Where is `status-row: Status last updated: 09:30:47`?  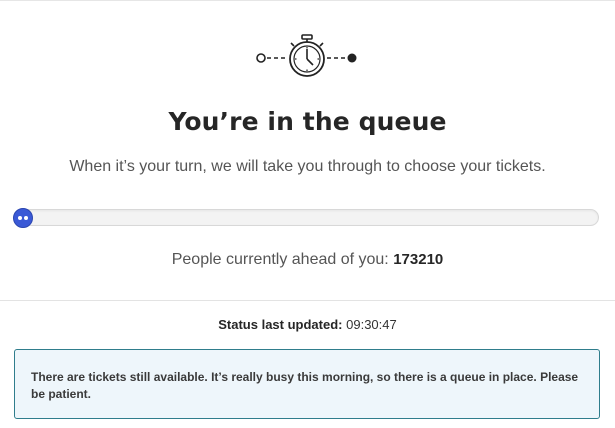 status-row: Status last updated: 09:30:47 is located at coordinates (307, 324).